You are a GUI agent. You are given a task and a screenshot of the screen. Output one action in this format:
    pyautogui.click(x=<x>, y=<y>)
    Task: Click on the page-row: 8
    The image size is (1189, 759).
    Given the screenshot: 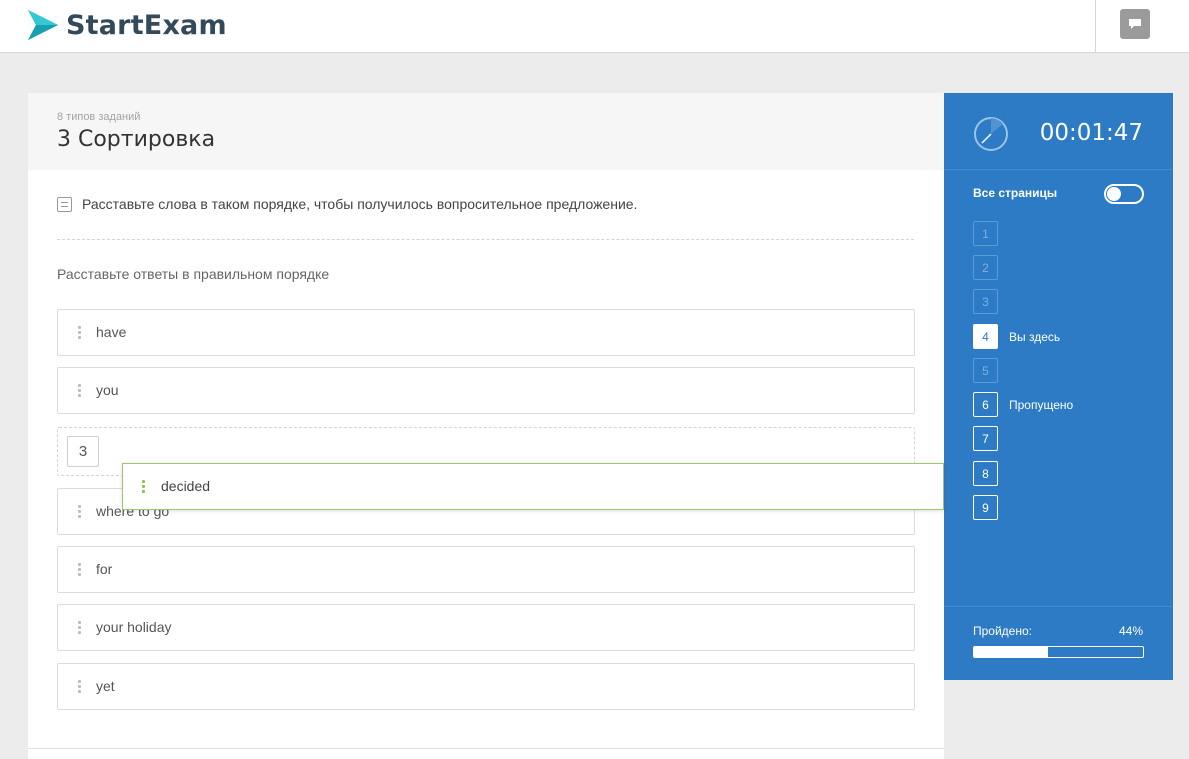 What is the action you would take?
    pyautogui.click(x=985, y=473)
    